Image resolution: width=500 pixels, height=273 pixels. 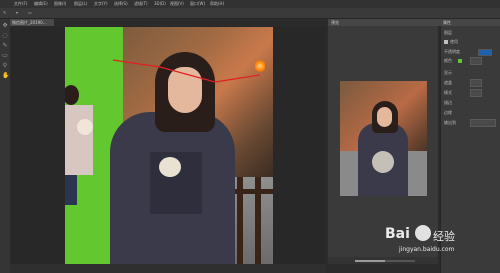 I want to click on lasso-icon: ◌, so click(x=5, y=36).